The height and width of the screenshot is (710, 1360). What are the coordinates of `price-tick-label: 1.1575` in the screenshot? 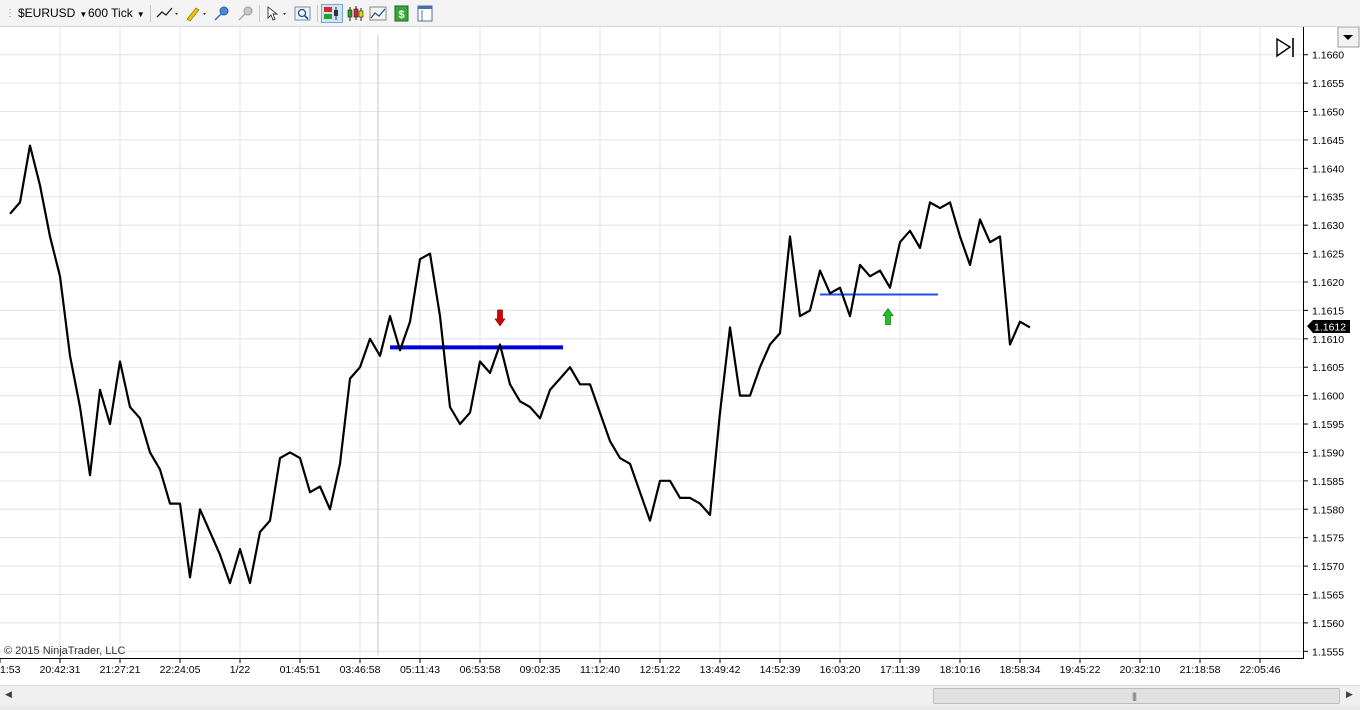 It's located at (1328, 539).